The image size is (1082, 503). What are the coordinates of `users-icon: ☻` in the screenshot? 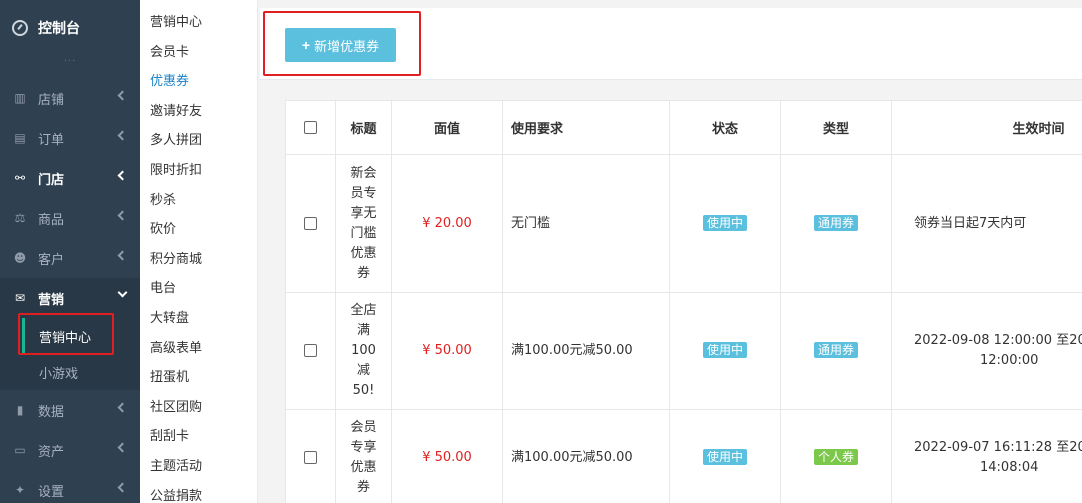 It's located at (20, 258).